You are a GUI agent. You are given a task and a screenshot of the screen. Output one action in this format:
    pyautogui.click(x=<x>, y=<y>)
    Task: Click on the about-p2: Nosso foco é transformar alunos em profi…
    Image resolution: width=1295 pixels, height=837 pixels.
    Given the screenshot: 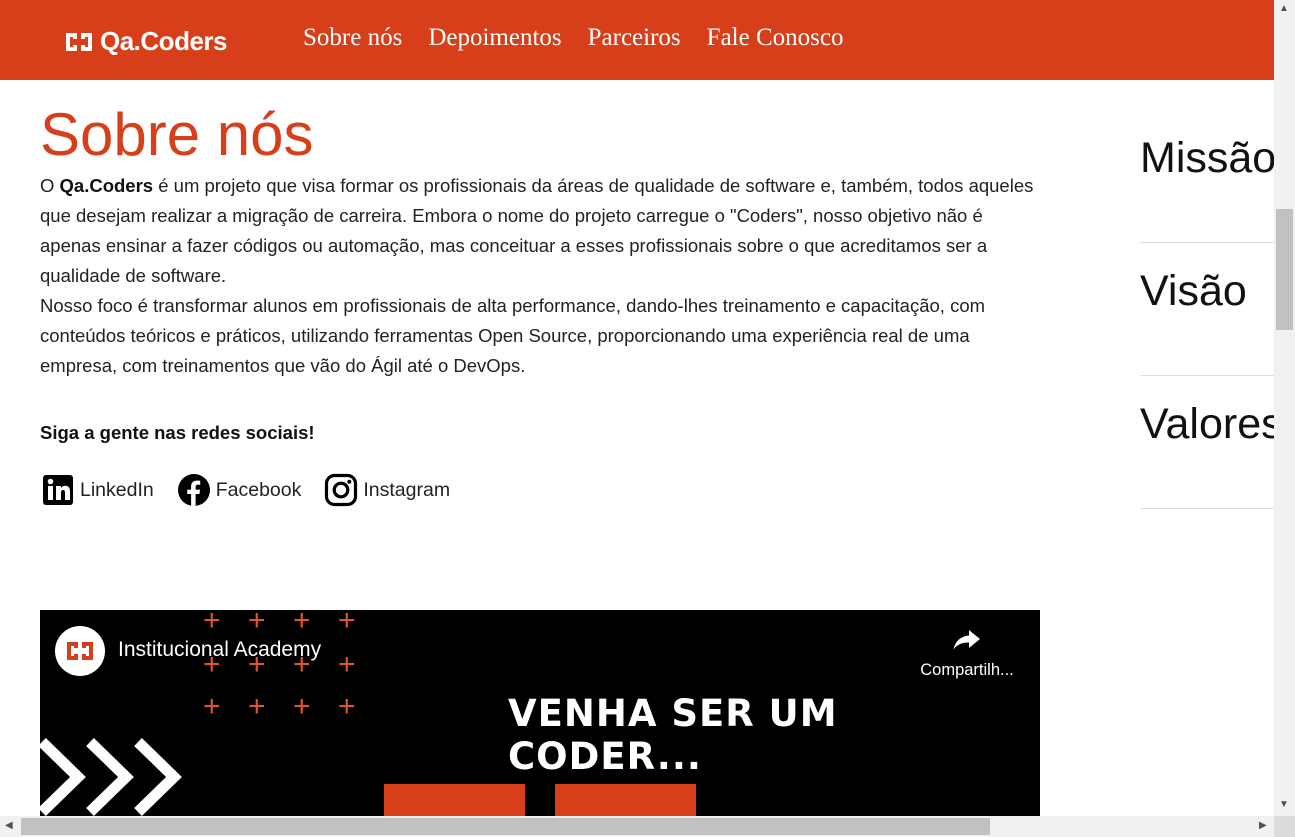 What is the action you would take?
    pyautogui.click(x=513, y=335)
    